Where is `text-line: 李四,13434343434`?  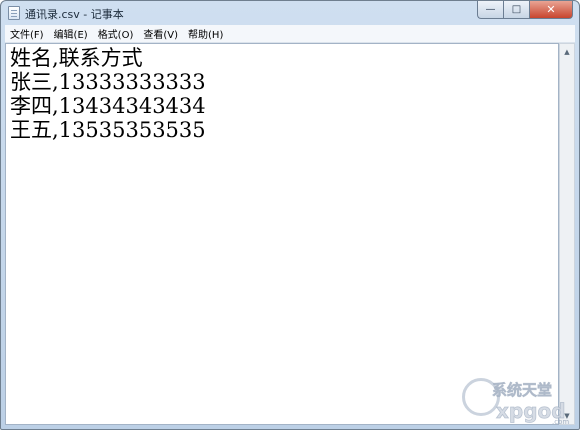
text-line: 李四,13434343434 is located at coordinates (108, 106).